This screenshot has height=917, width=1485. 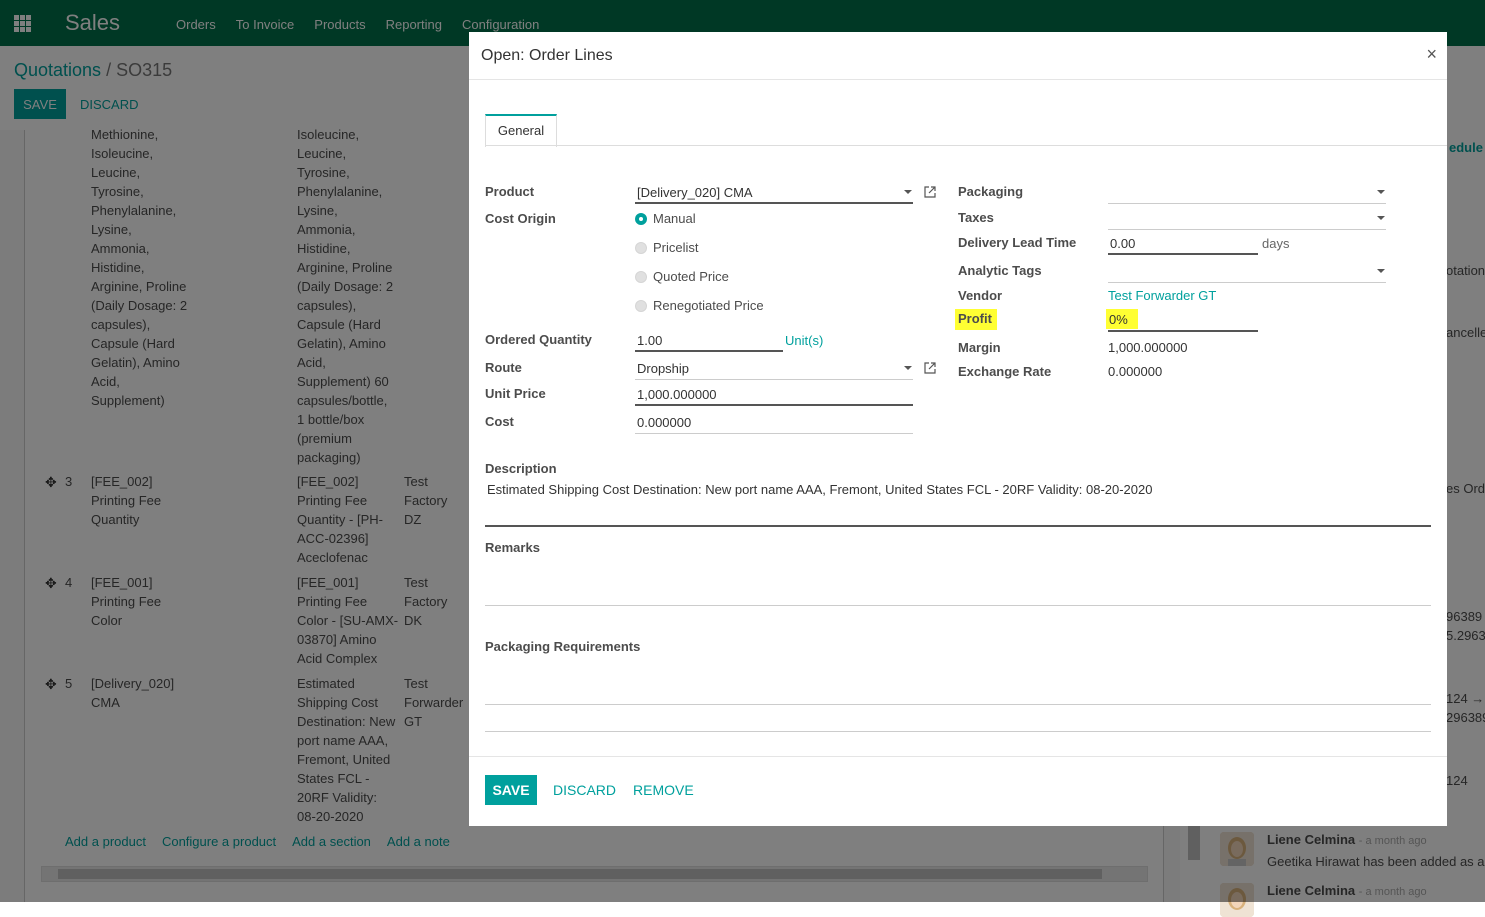 I want to click on product-label: Product, so click(x=510, y=191).